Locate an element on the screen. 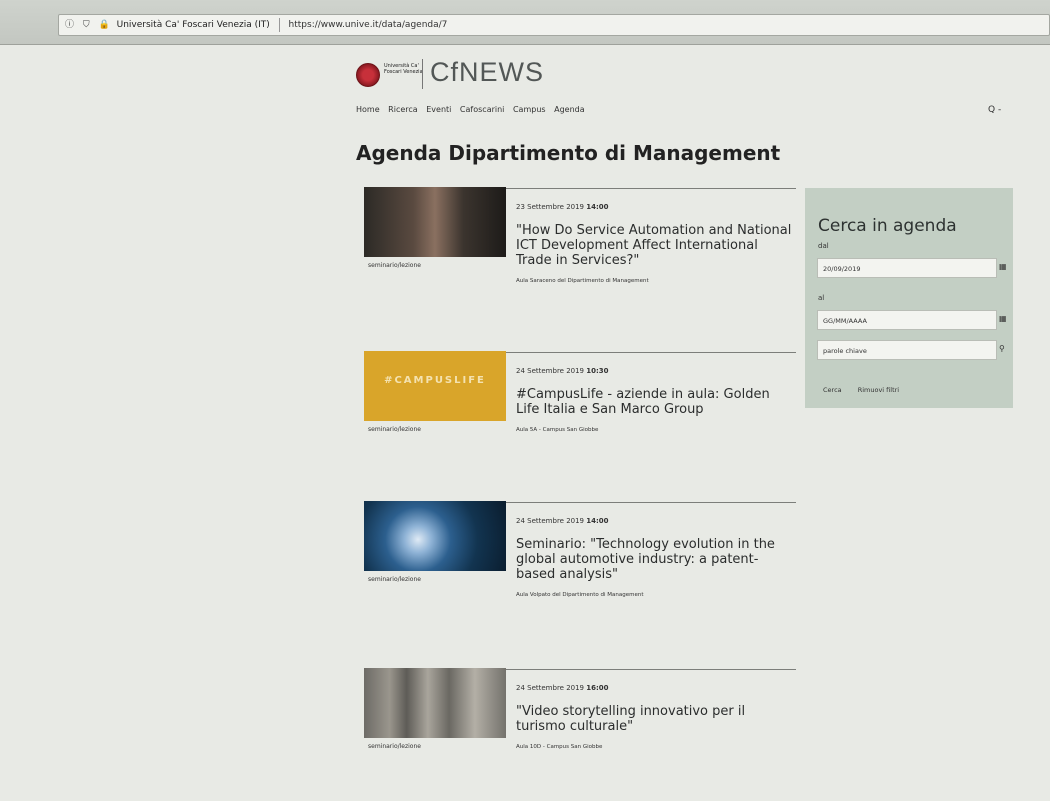 The height and width of the screenshot is (801, 1050). keywords-input: parole chiave is located at coordinates (907, 350).